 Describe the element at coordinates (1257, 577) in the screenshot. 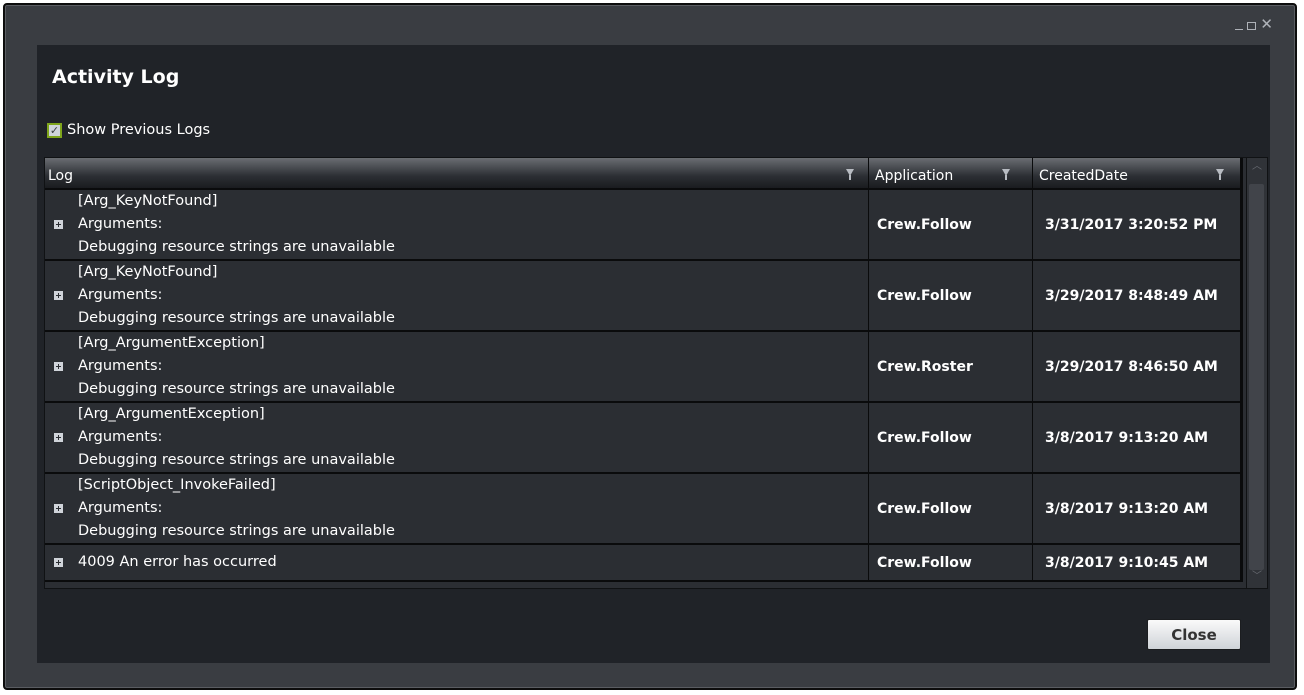

I see `scroll-down-icon: ﹀` at that location.